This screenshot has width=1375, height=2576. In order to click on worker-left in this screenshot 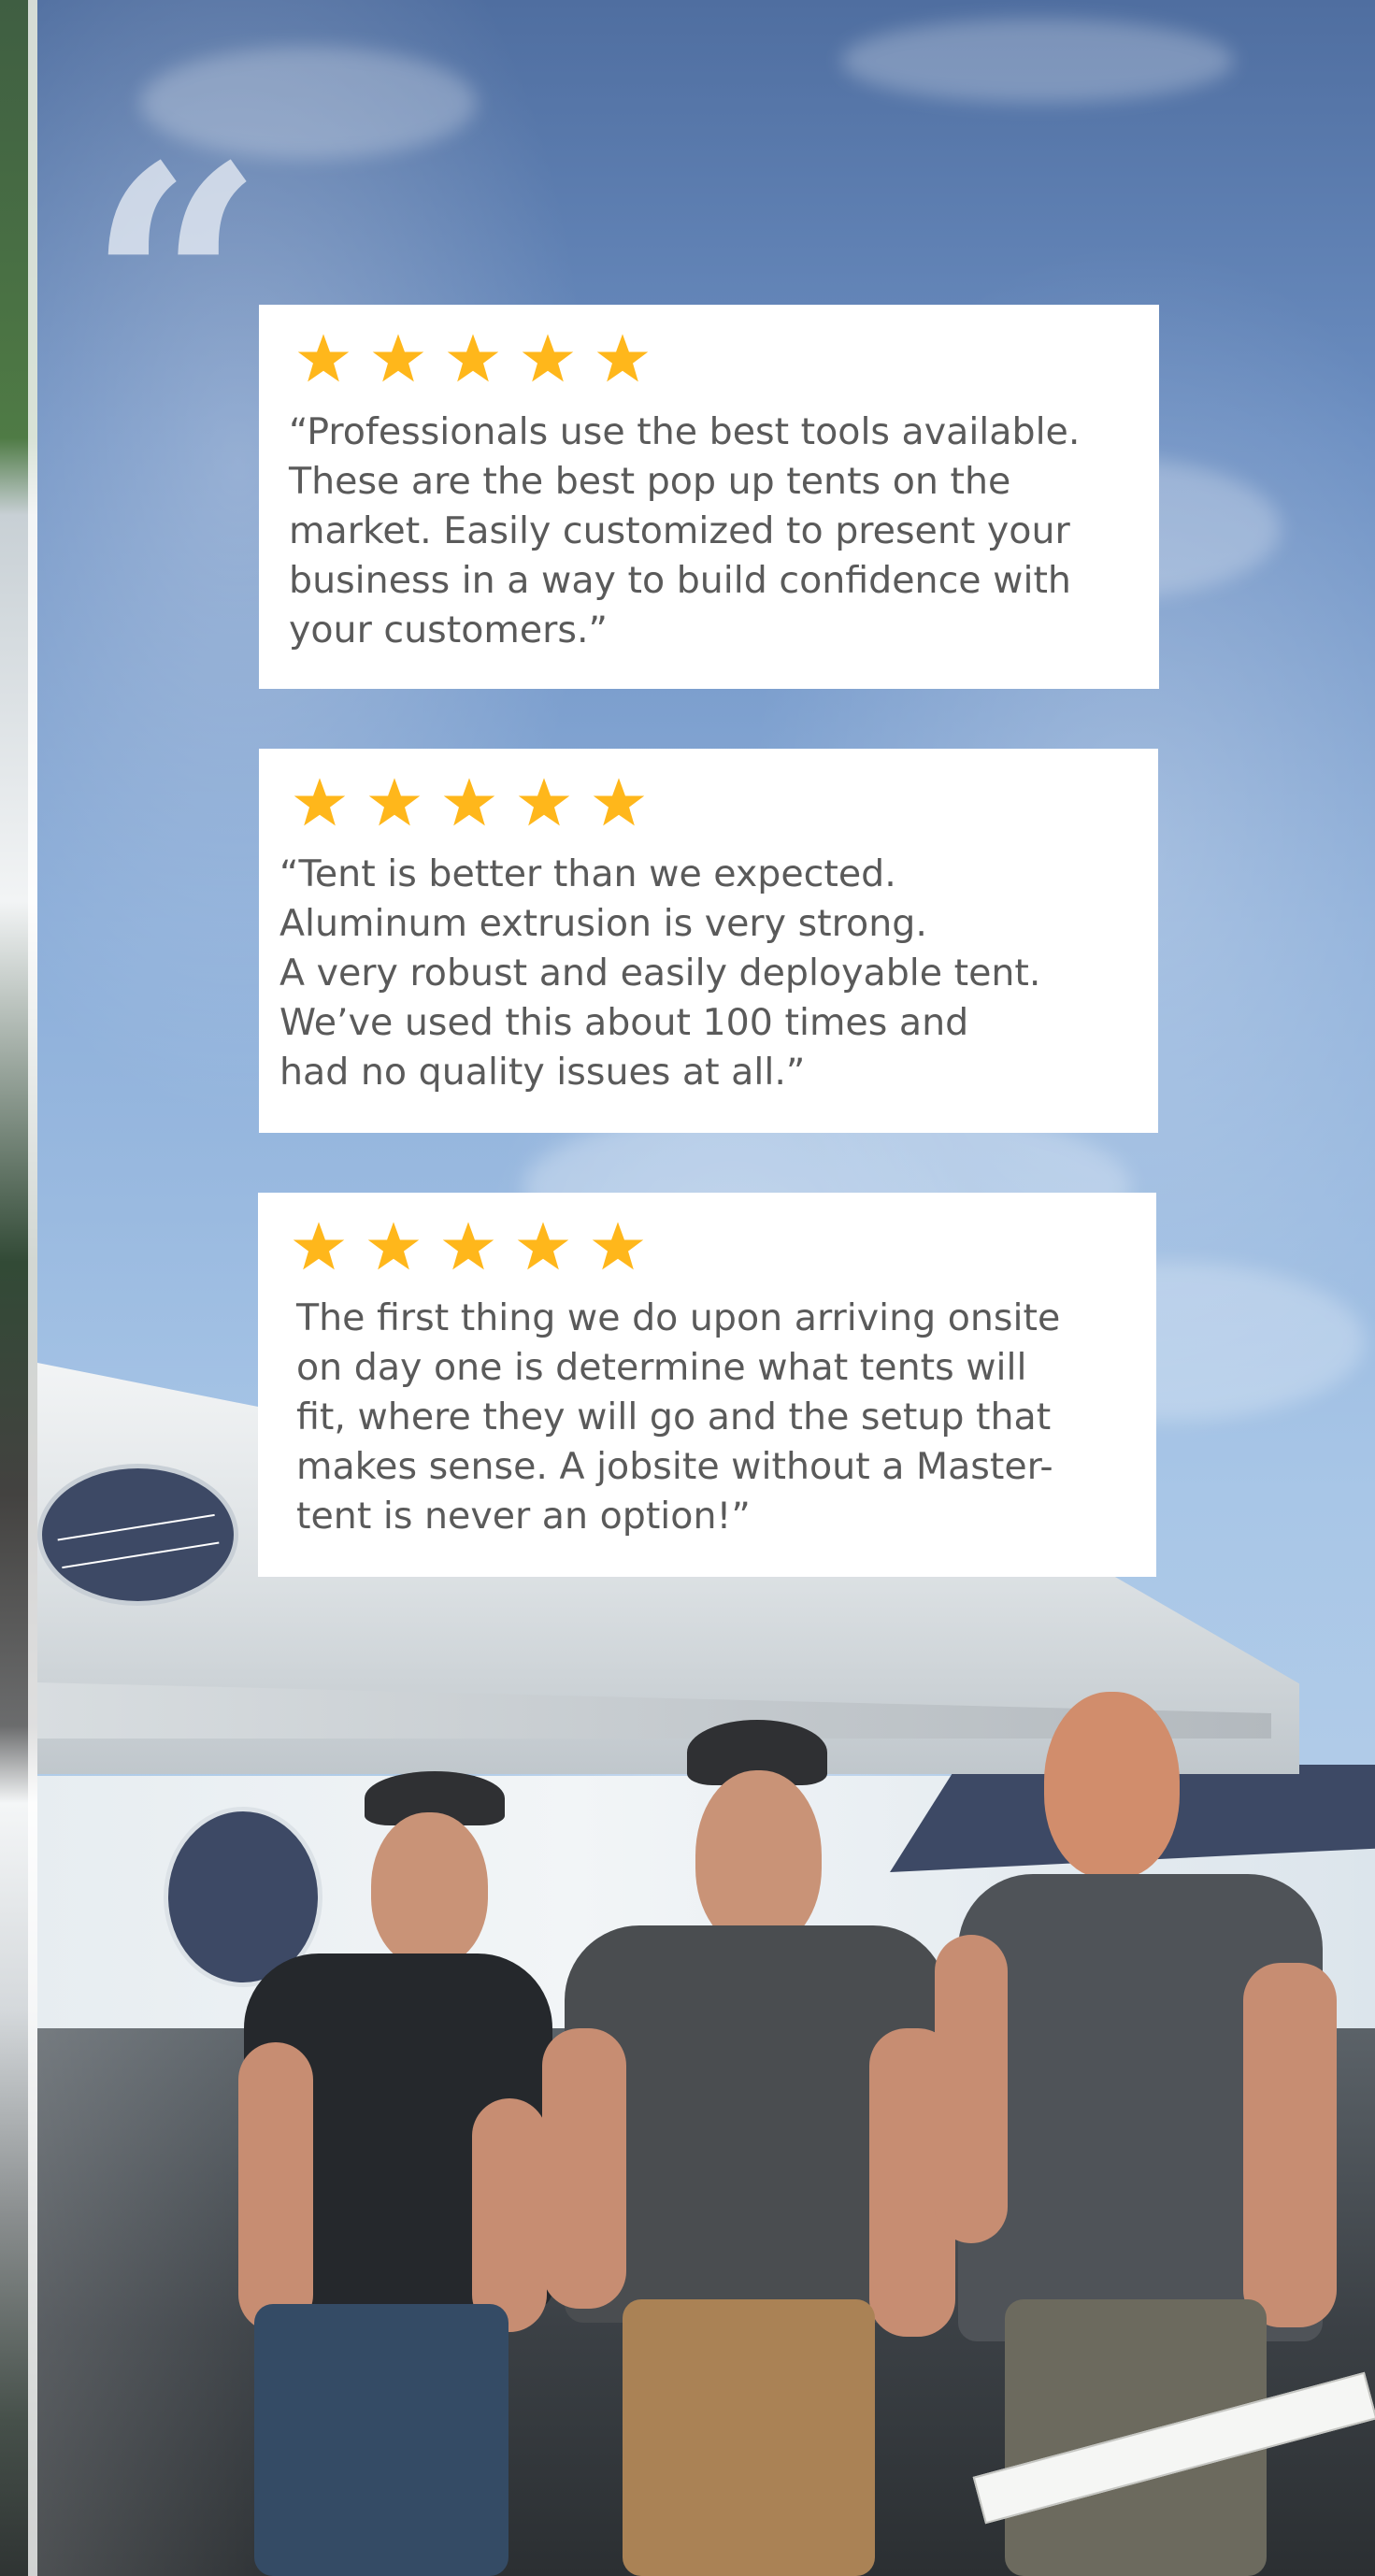, I will do `click(364, 2173)`.